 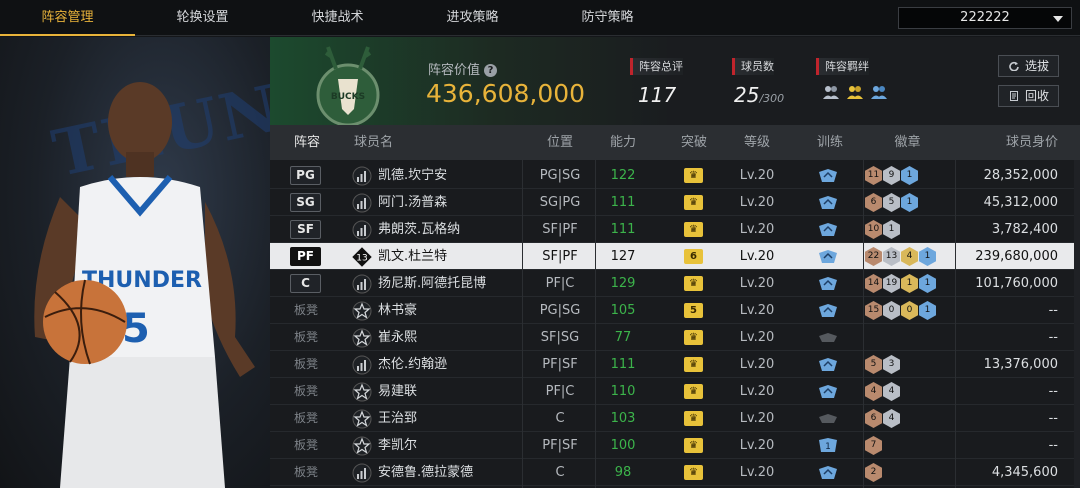 I want to click on badge-group: 53, so click(x=882, y=364).